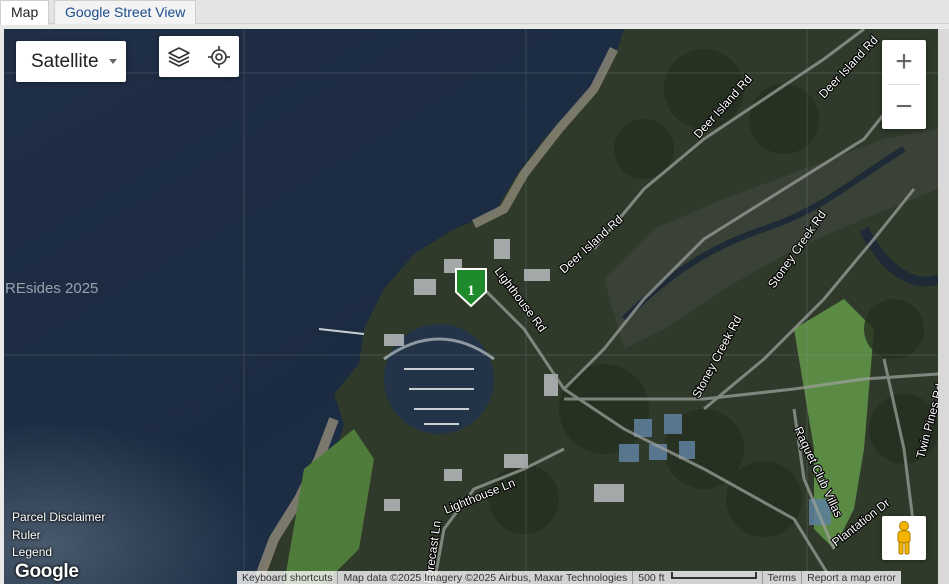  I want to click on layers-icon, so click(179, 56).